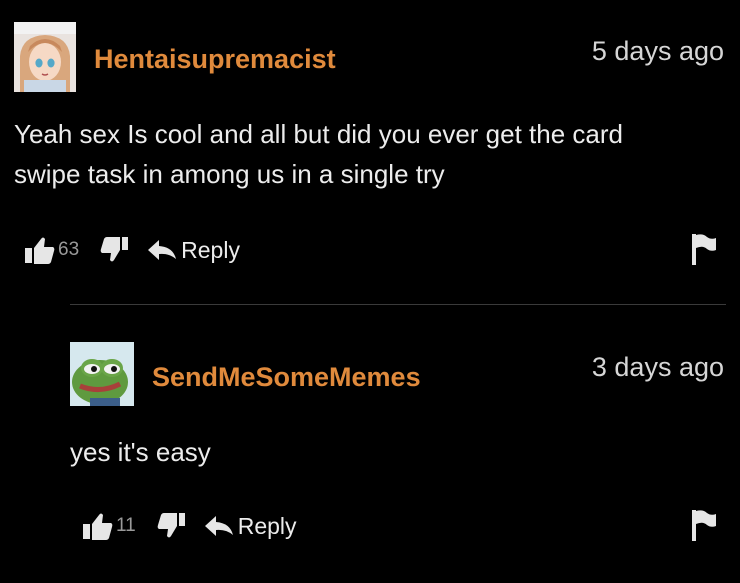 This screenshot has width=740, height=583. Describe the element at coordinates (215, 59) in the screenshot. I see `username: Hentaisupremacist` at that location.